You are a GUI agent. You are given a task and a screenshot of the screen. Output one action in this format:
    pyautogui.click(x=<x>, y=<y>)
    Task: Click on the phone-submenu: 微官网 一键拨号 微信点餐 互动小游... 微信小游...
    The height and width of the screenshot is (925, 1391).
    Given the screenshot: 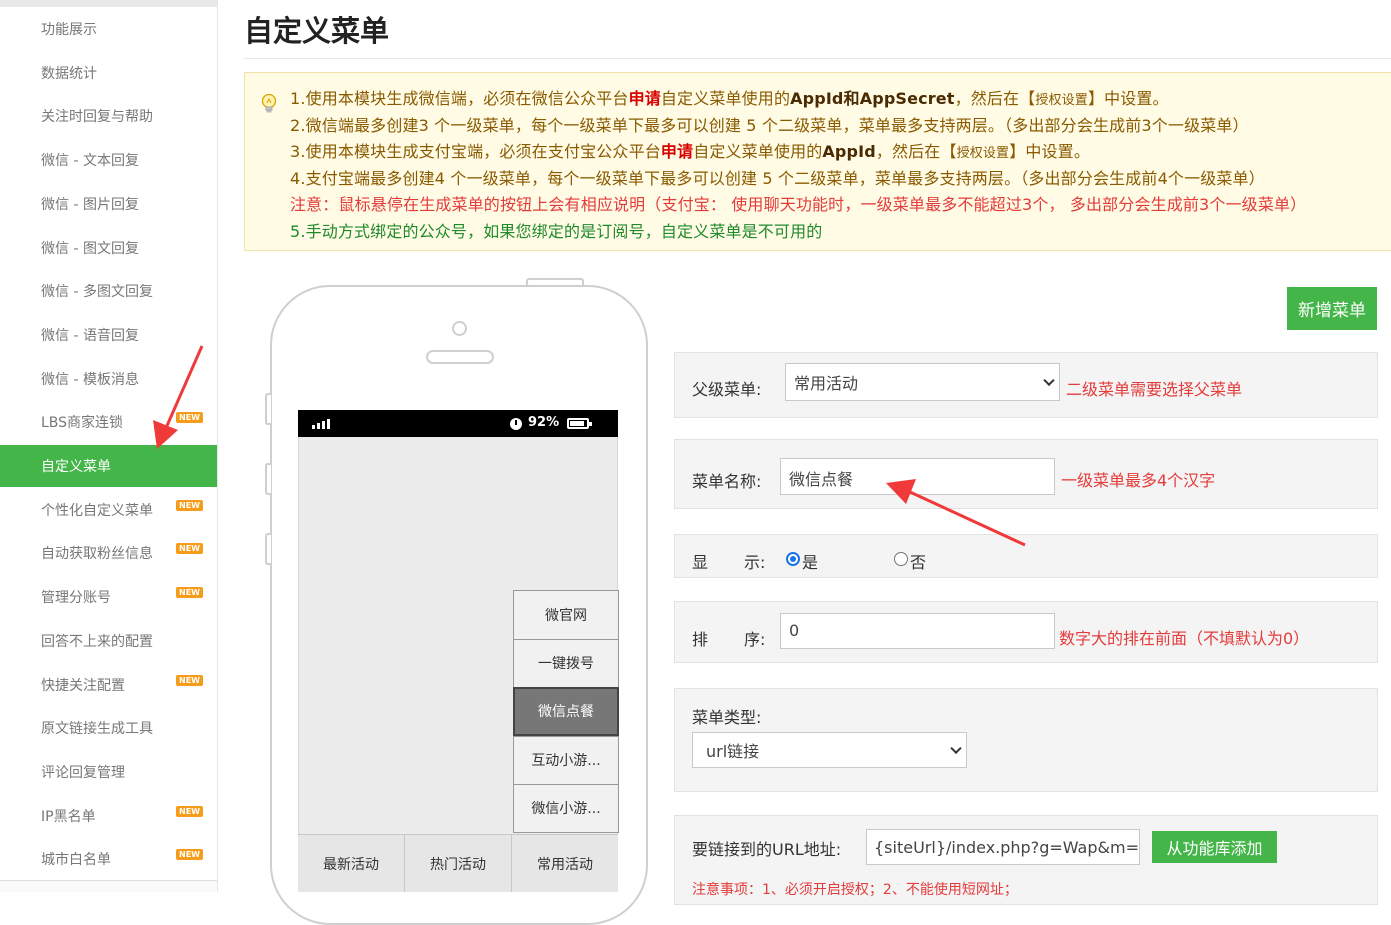 What is the action you would take?
    pyautogui.click(x=566, y=711)
    